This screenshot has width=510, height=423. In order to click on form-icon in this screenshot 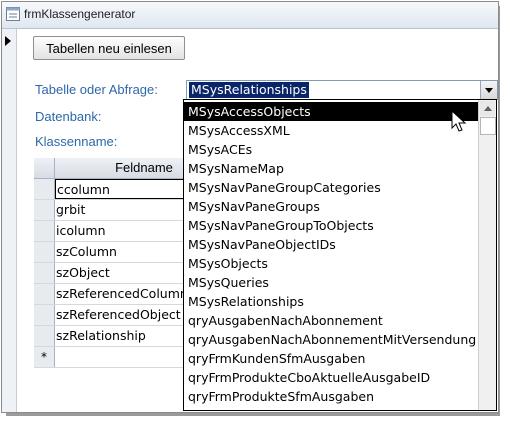, I will do `click(13, 14)`.